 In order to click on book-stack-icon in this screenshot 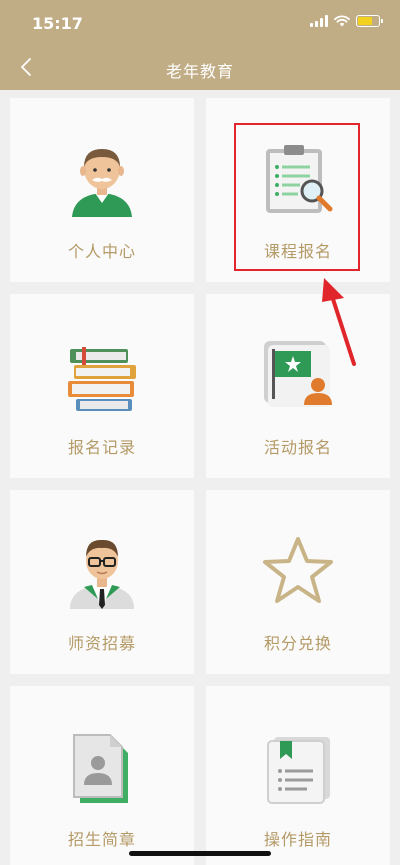, I will do `click(102, 375)`.